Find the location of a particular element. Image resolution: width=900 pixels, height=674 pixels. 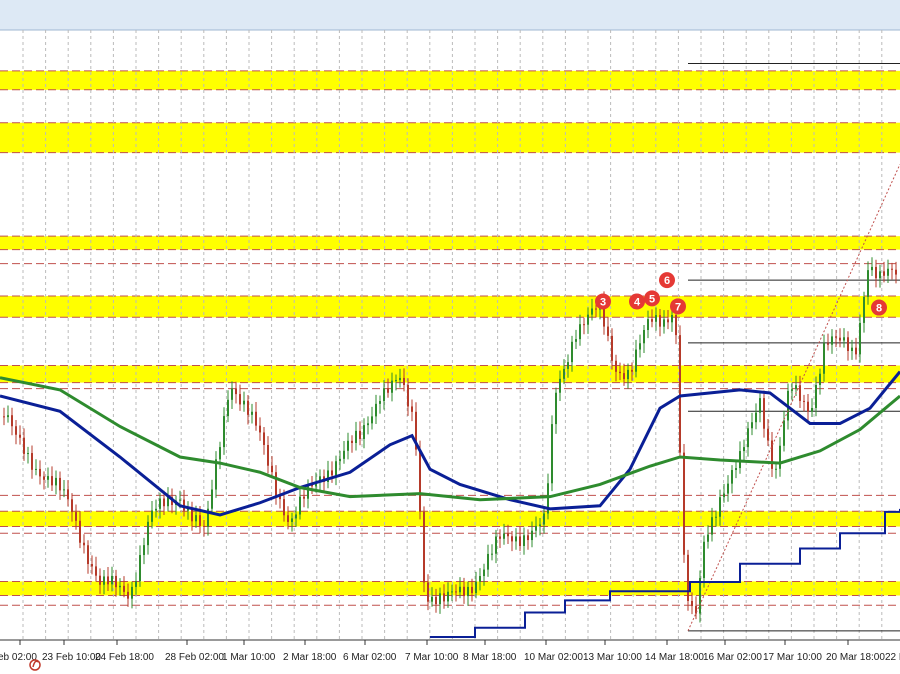

x-tick-label: 16 Mar 02:00 is located at coordinates (732, 657).